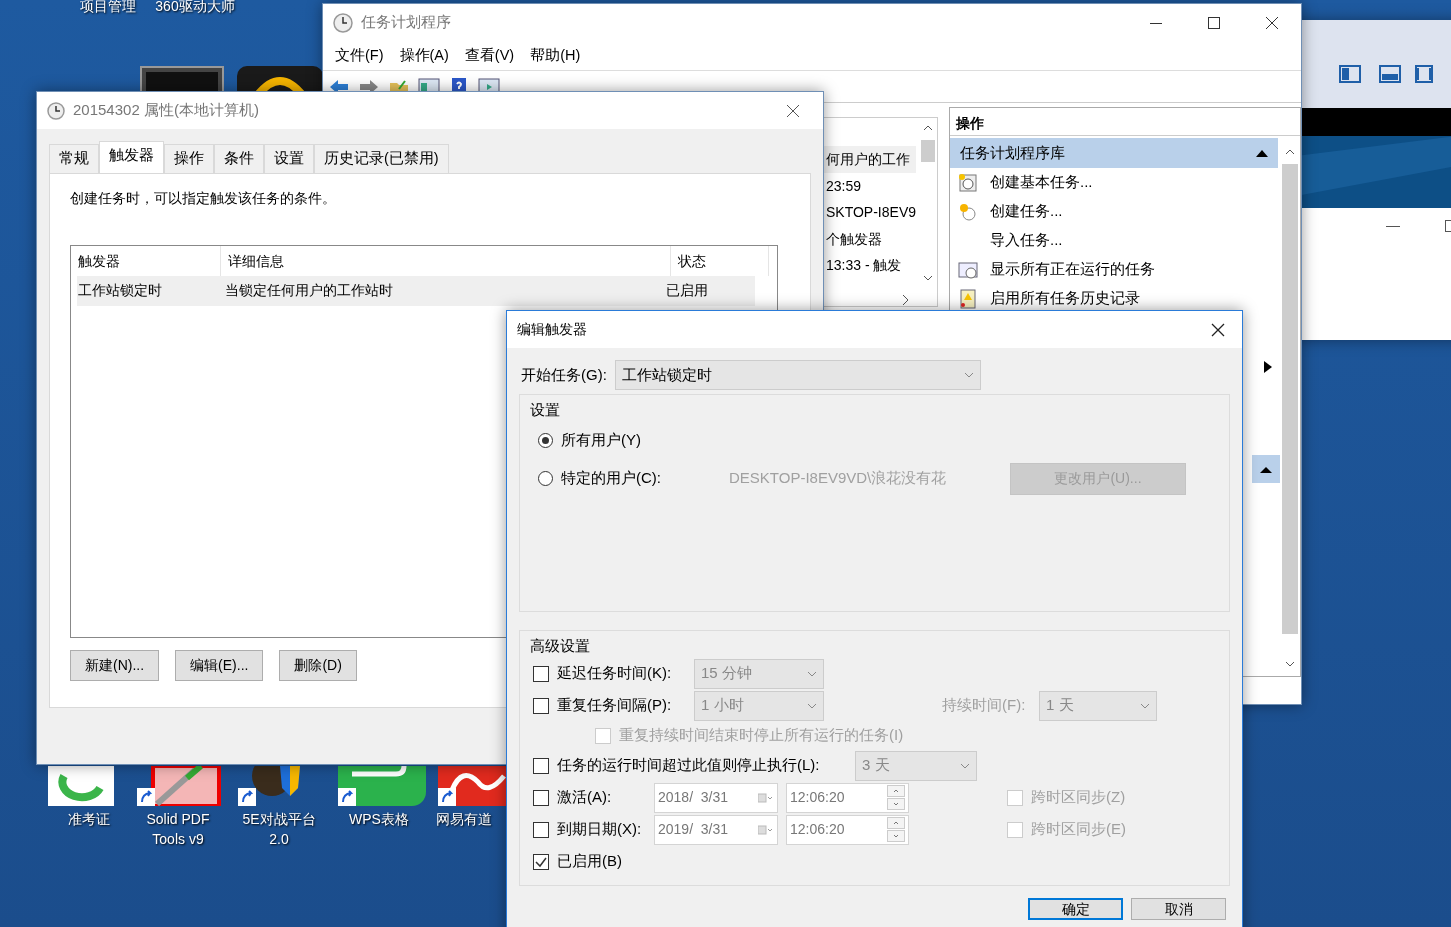 The width and height of the screenshot is (1451, 927). I want to click on action-item: 启用所有任务历史记录, so click(1113, 298).